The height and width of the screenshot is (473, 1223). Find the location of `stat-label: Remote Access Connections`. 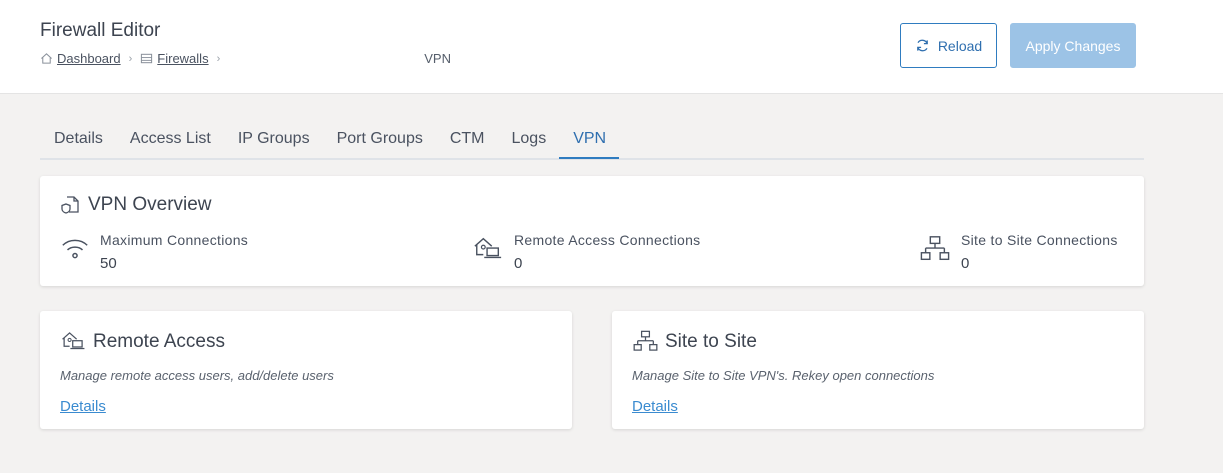

stat-label: Remote Access Connections is located at coordinates (607, 240).